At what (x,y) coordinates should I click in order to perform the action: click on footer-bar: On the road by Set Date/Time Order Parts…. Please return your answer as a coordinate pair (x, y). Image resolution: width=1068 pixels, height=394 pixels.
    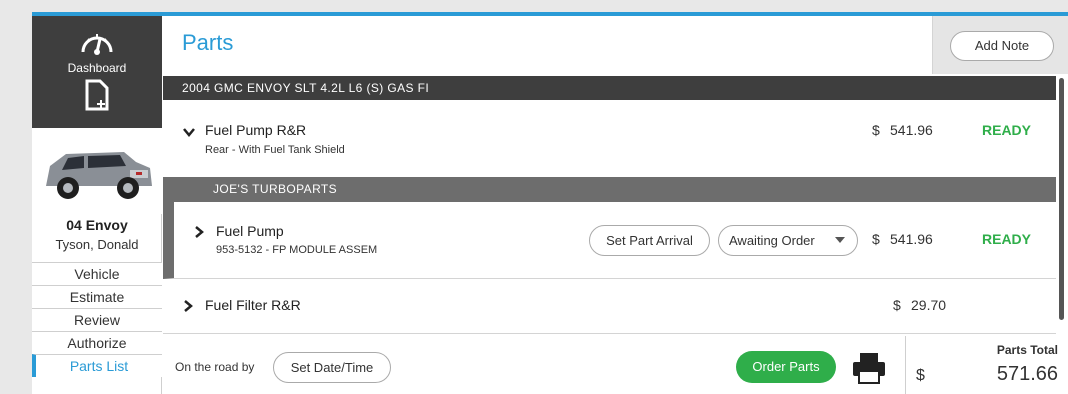
    Looking at the image, I should click on (615, 364).